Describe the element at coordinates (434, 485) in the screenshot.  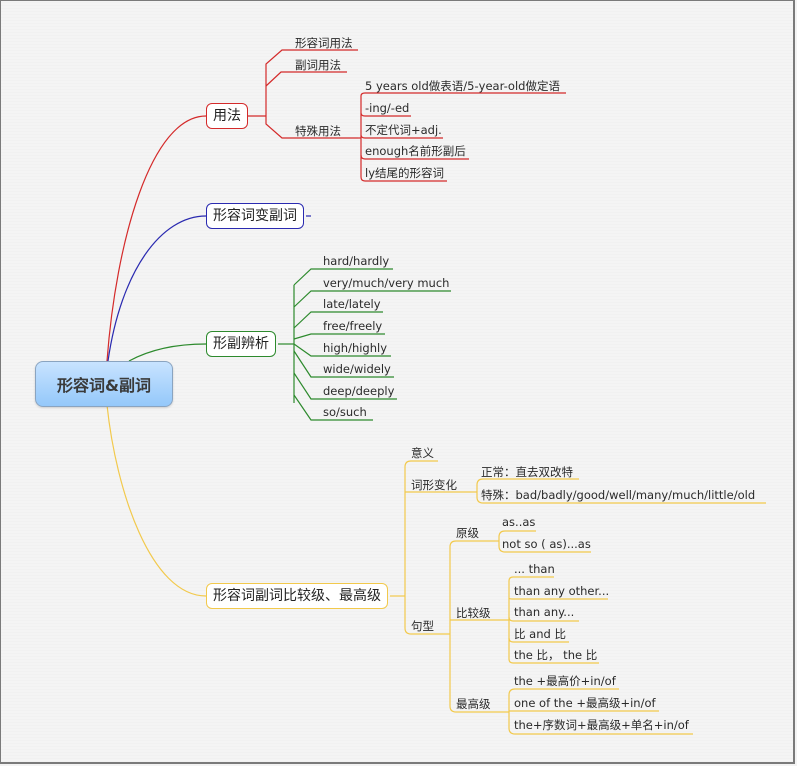
I see `subtopic-form-change: 词形变化` at that location.